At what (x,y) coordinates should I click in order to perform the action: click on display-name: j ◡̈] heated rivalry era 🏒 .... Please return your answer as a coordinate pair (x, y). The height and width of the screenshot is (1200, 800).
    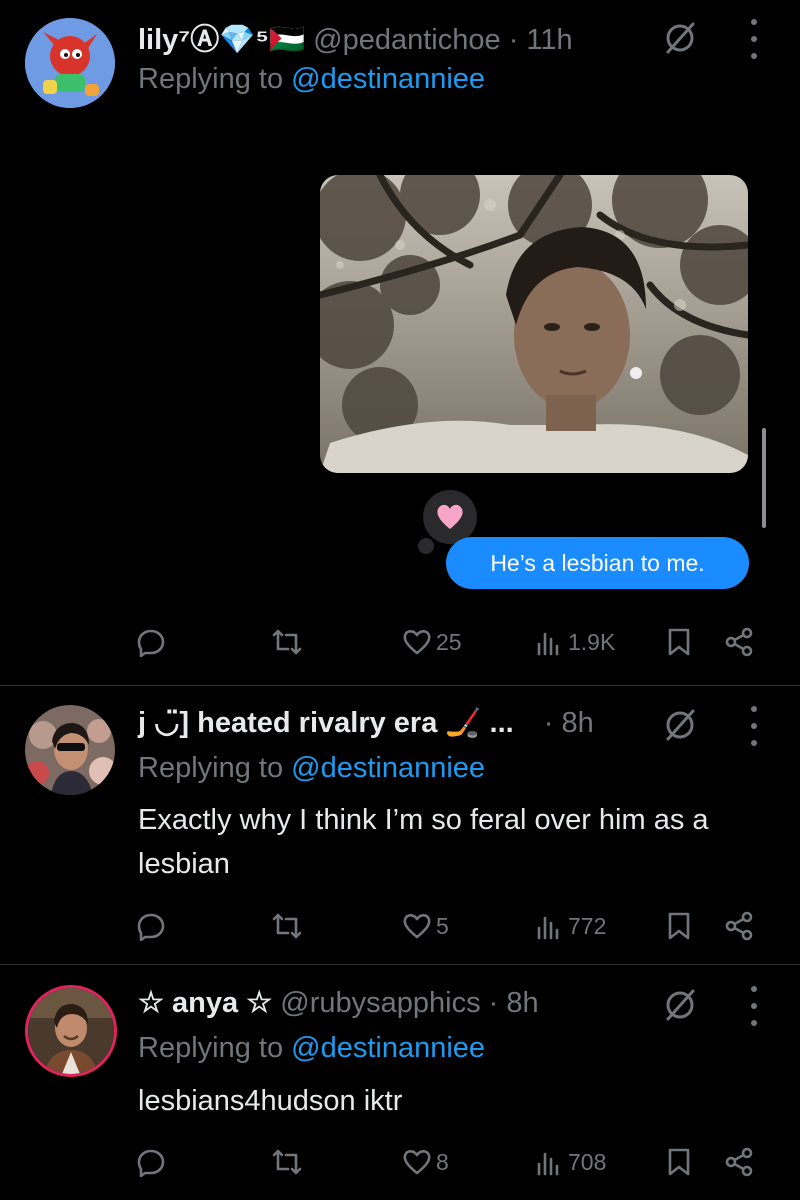
    Looking at the image, I should click on (326, 723).